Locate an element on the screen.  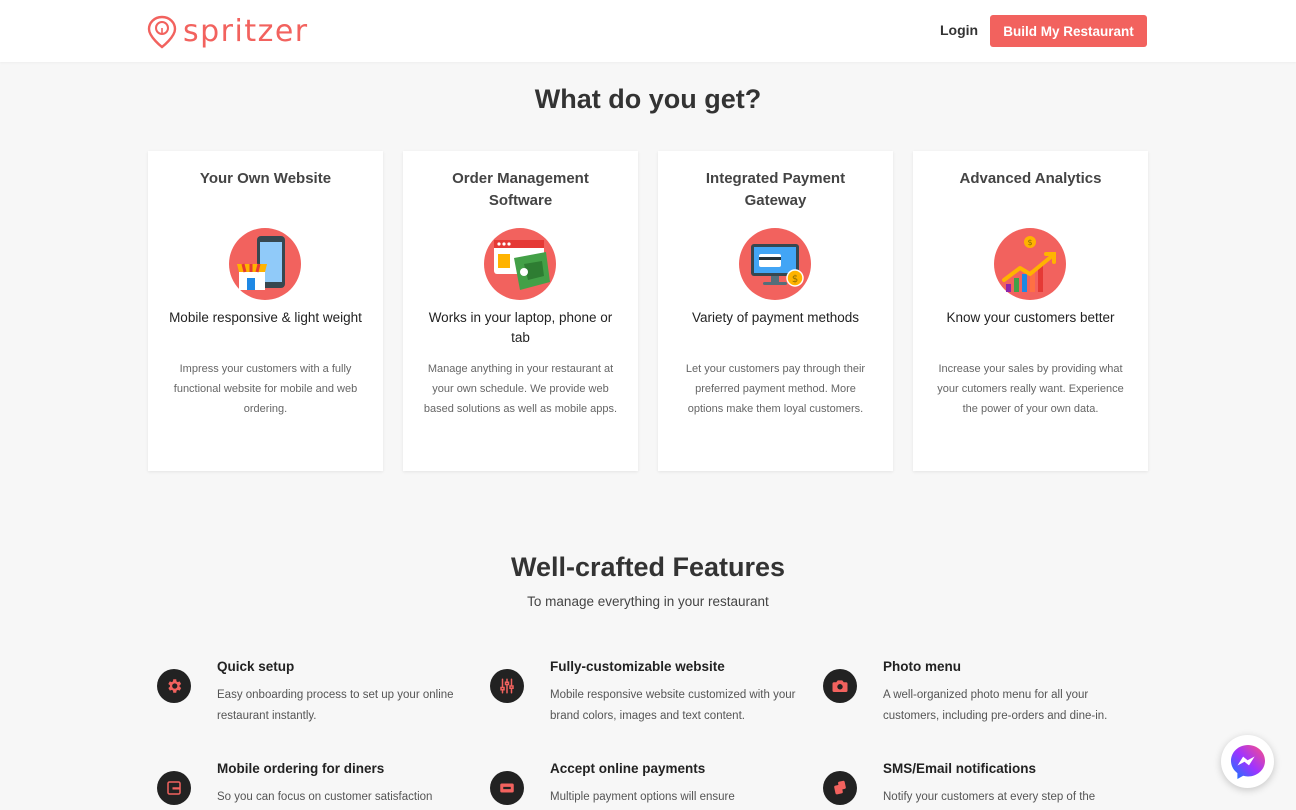
card-title: Your Own Website is located at coordinates (265, 178).